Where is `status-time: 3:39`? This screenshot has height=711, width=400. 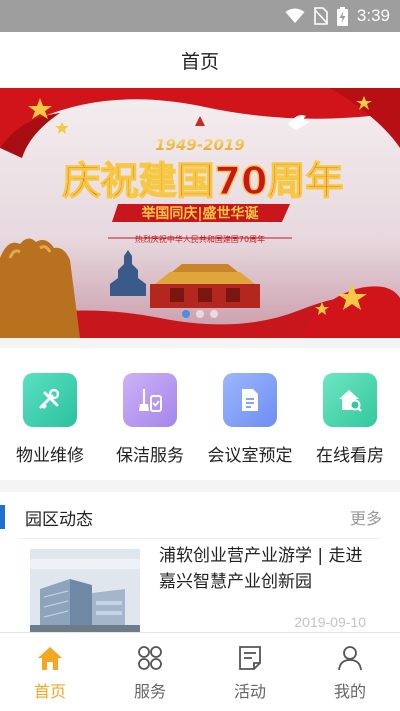
status-time: 3:39 is located at coordinates (373, 15).